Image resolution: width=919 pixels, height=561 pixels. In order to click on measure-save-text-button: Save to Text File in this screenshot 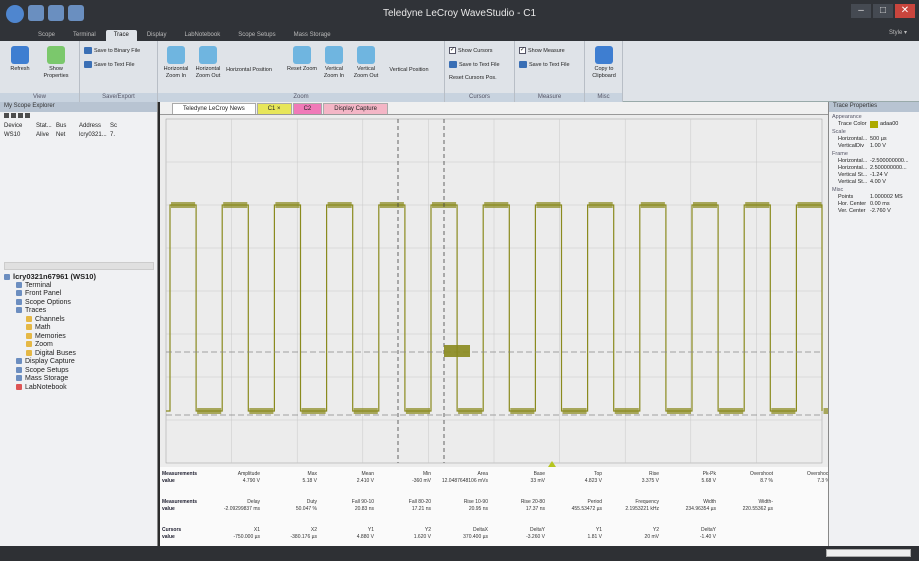, I will do `click(544, 64)`.